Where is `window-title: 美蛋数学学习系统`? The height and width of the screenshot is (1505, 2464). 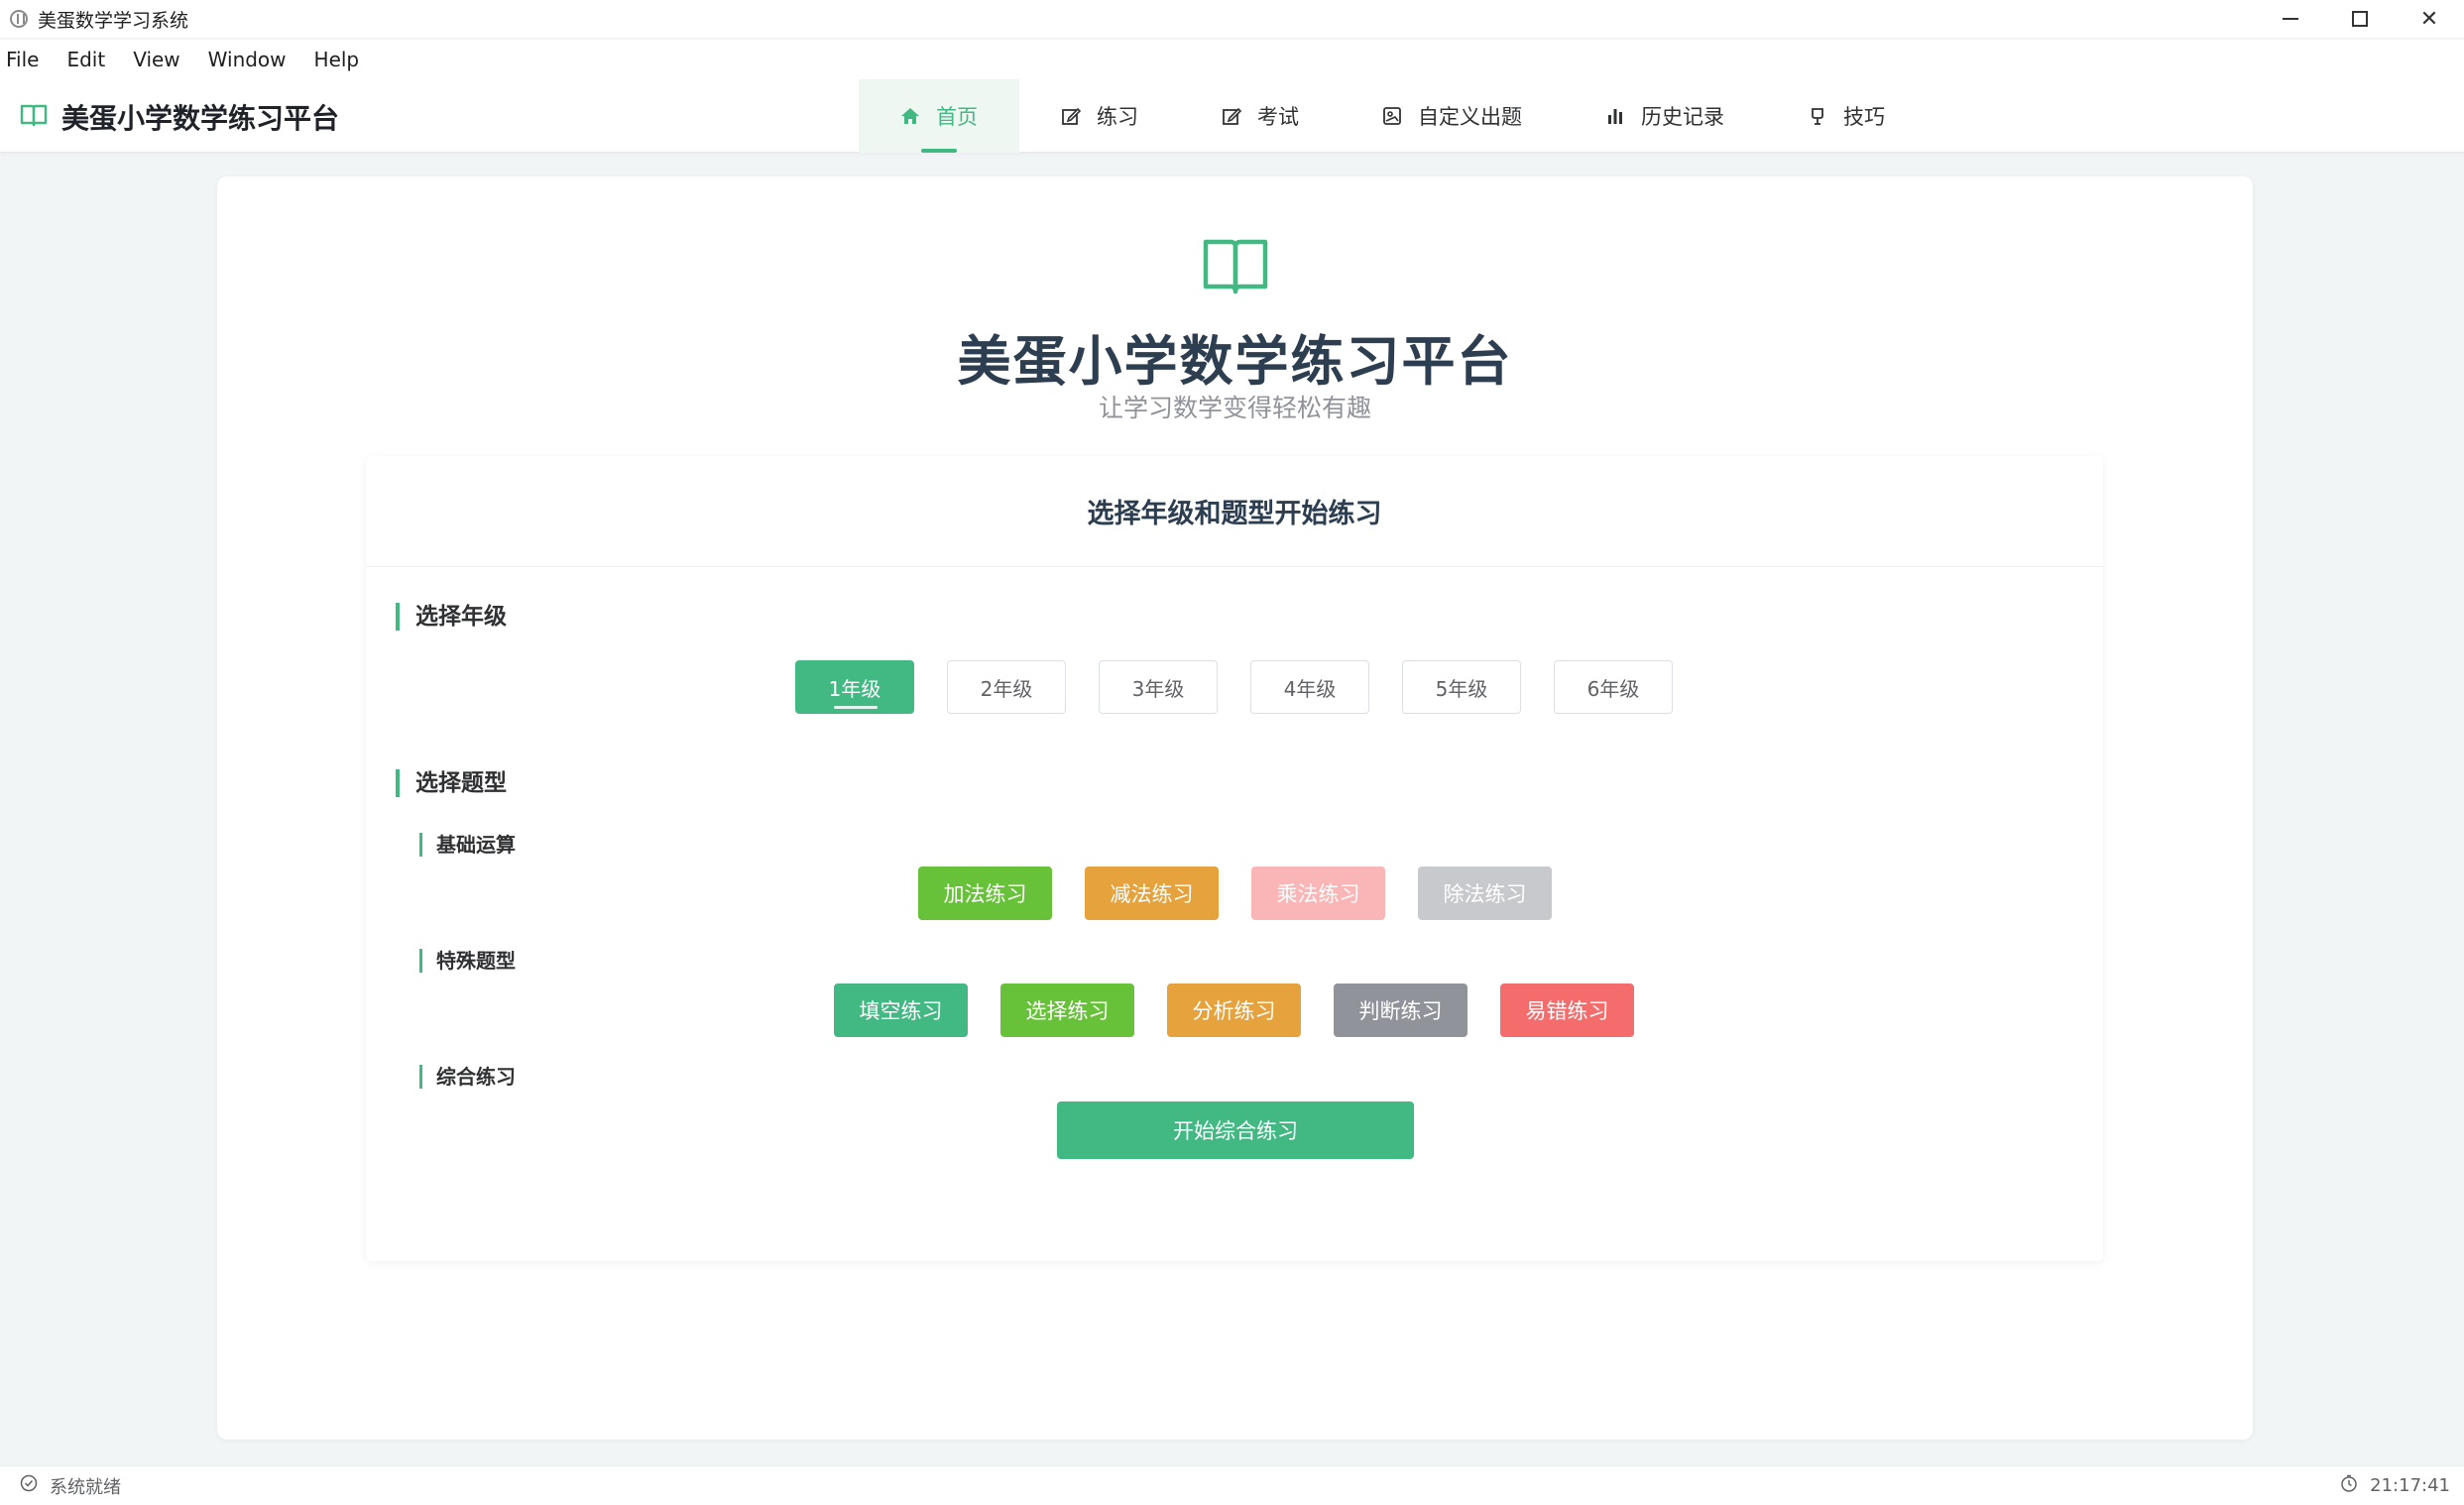 window-title: 美蛋数学学习系统 is located at coordinates (113, 20).